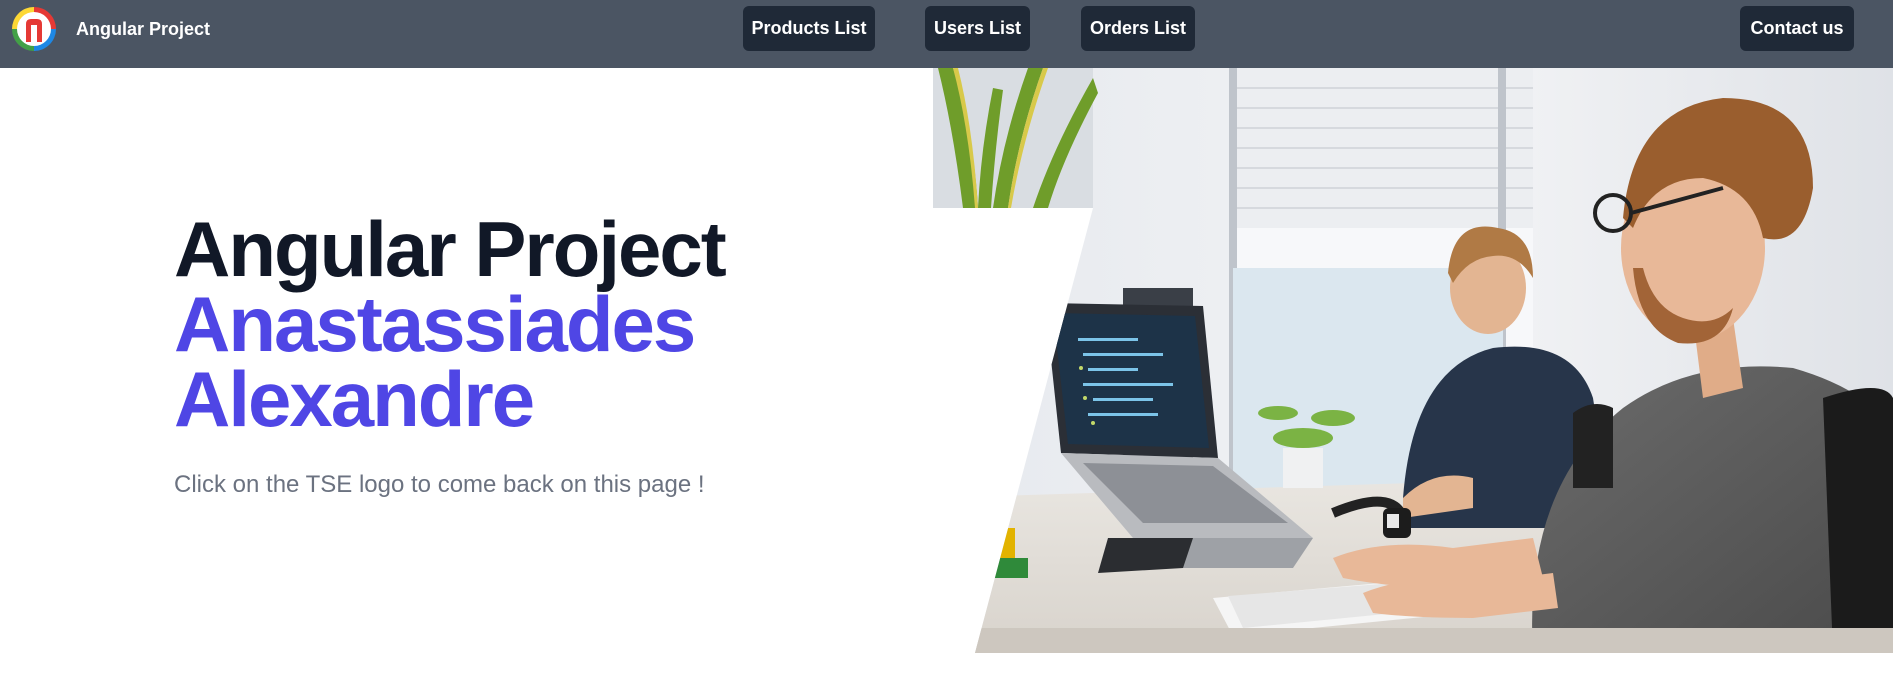 This screenshot has height=692, width=1893. Describe the element at coordinates (143, 29) in the screenshot. I see `brand-name: Angular Project` at that location.